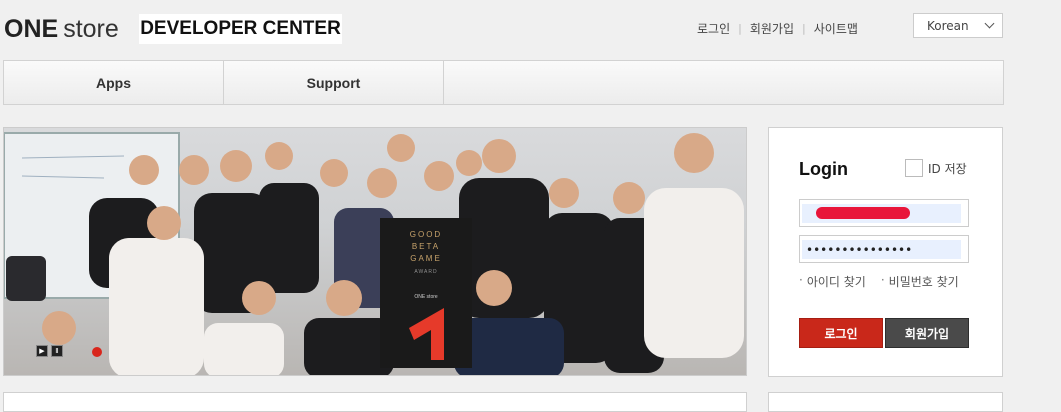  What do you see at coordinates (836, 28) in the screenshot?
I see `top-link-sitemap: 사이트맵` at bounding box center [836, 28].